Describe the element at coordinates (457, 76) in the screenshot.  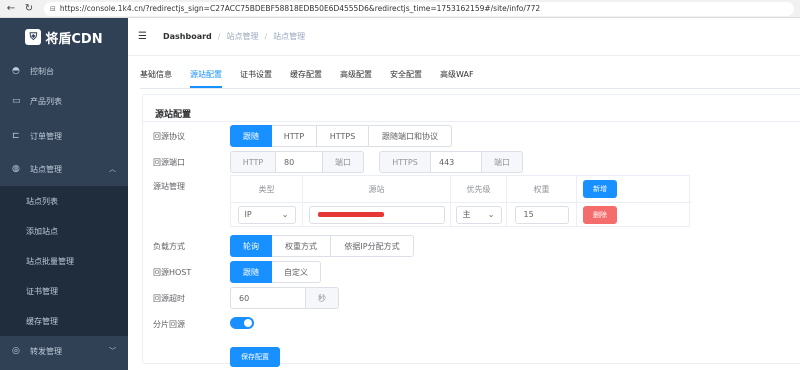
I see `tab-advanced-waf: 高级WAF` at that location.